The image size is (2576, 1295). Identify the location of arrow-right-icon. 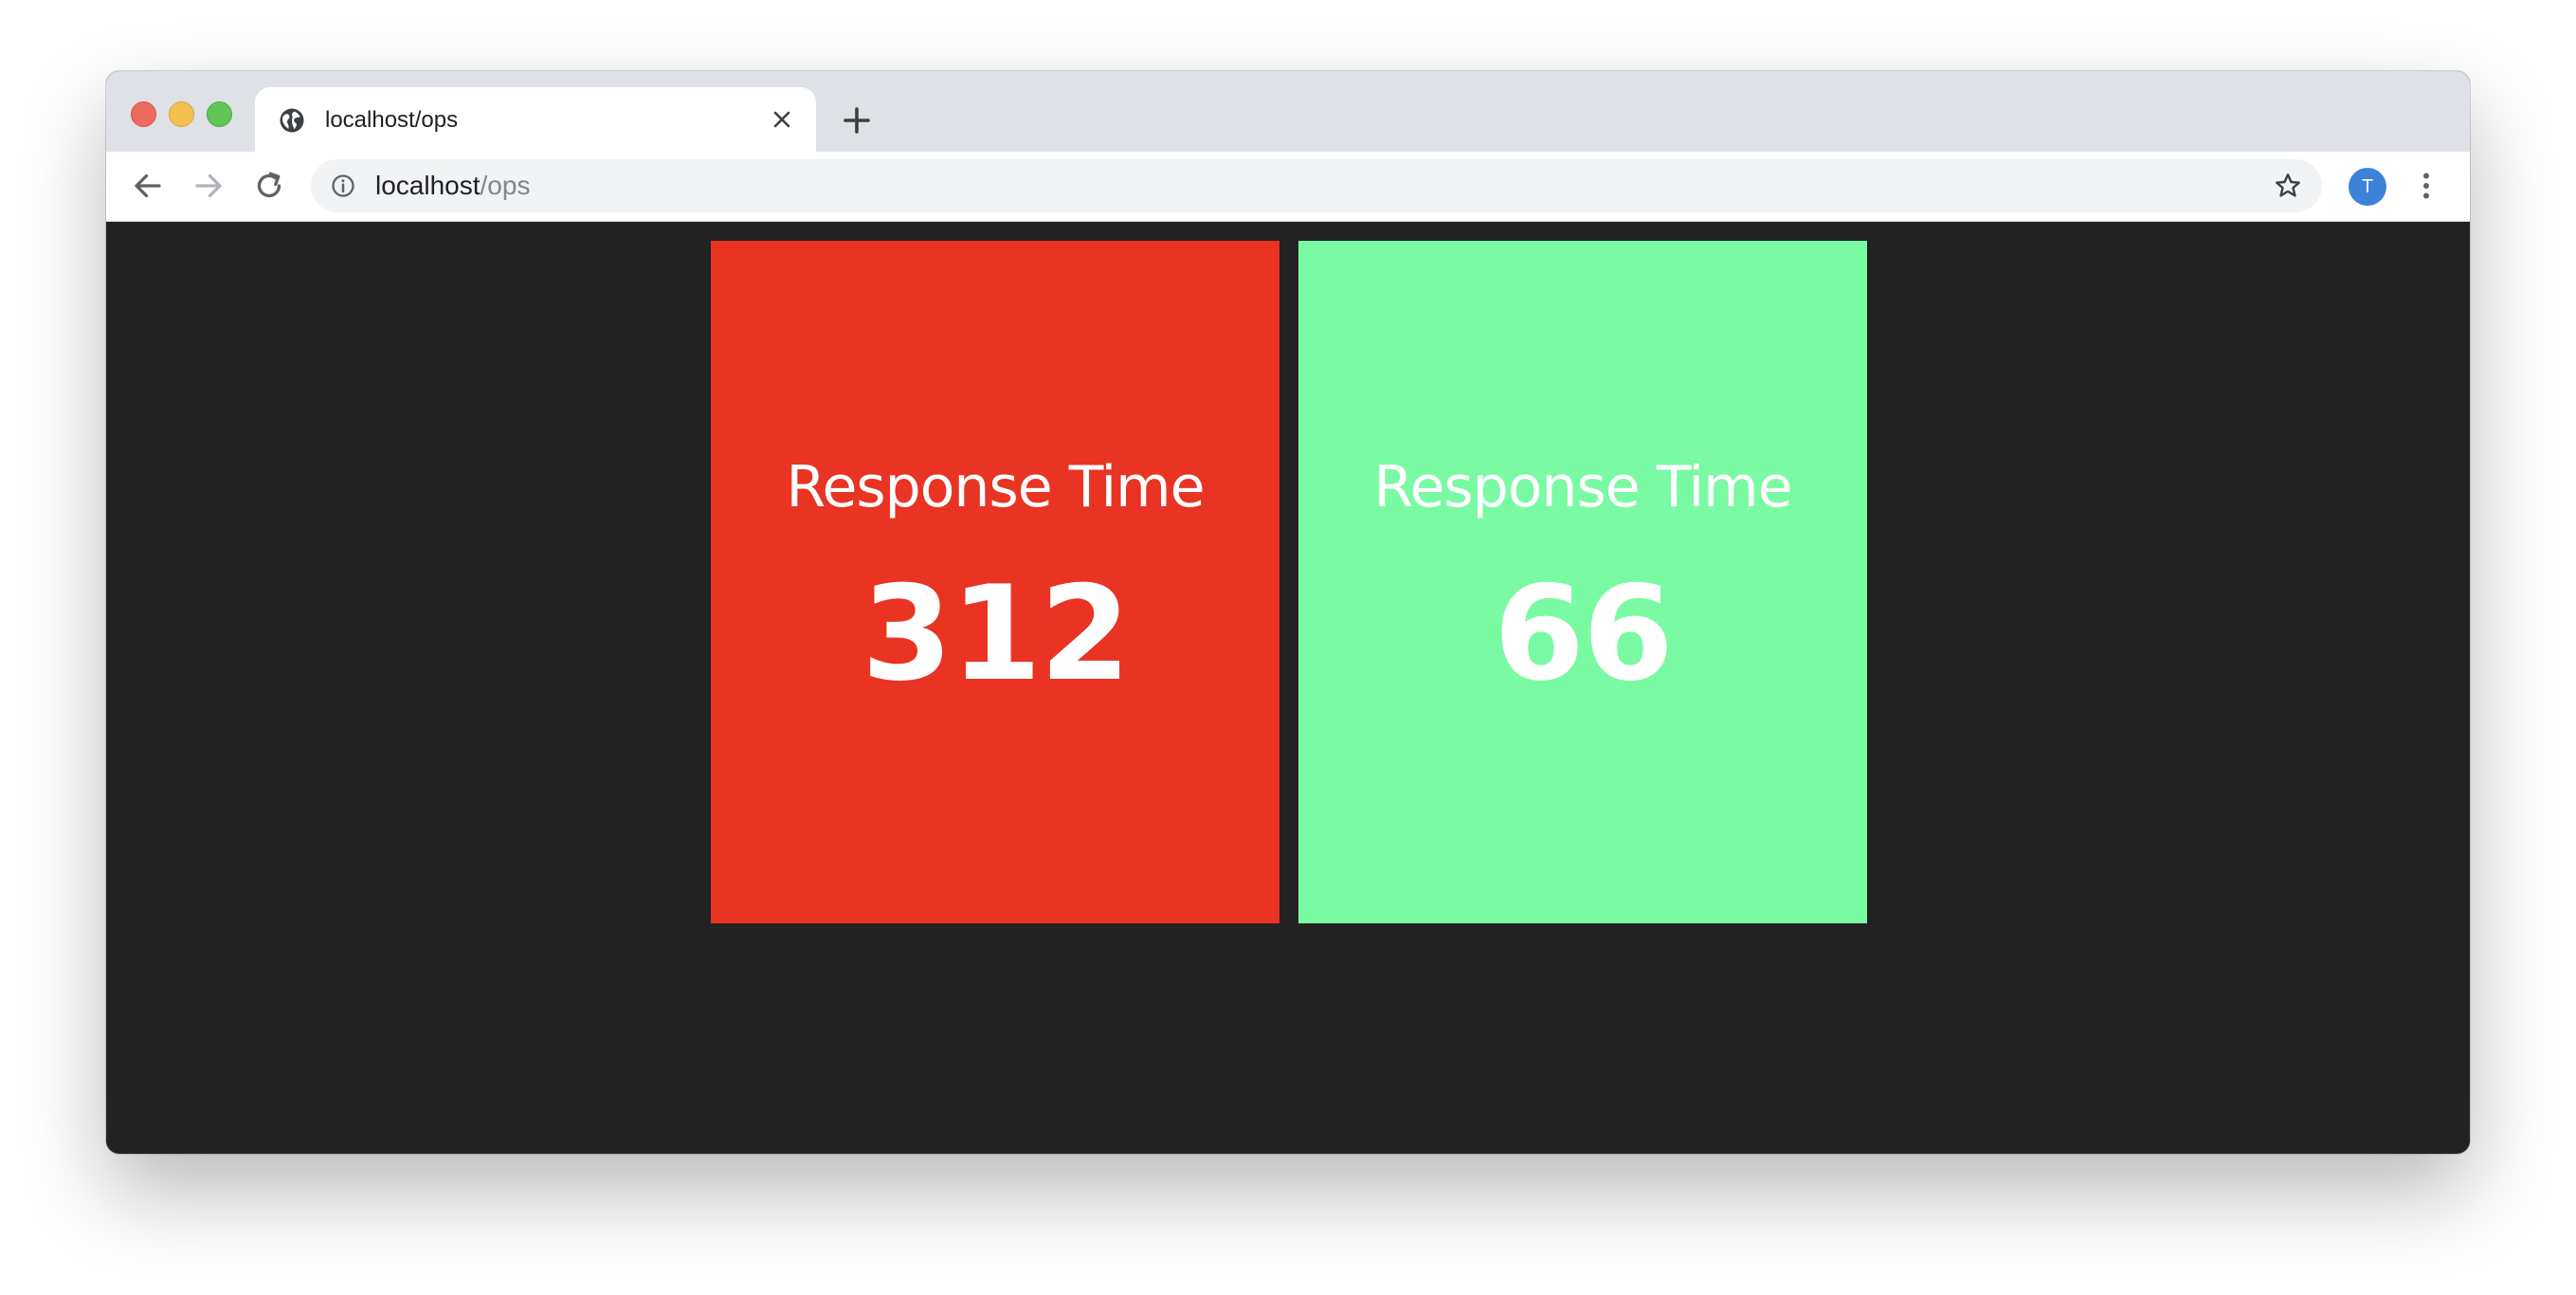
(208, 186).